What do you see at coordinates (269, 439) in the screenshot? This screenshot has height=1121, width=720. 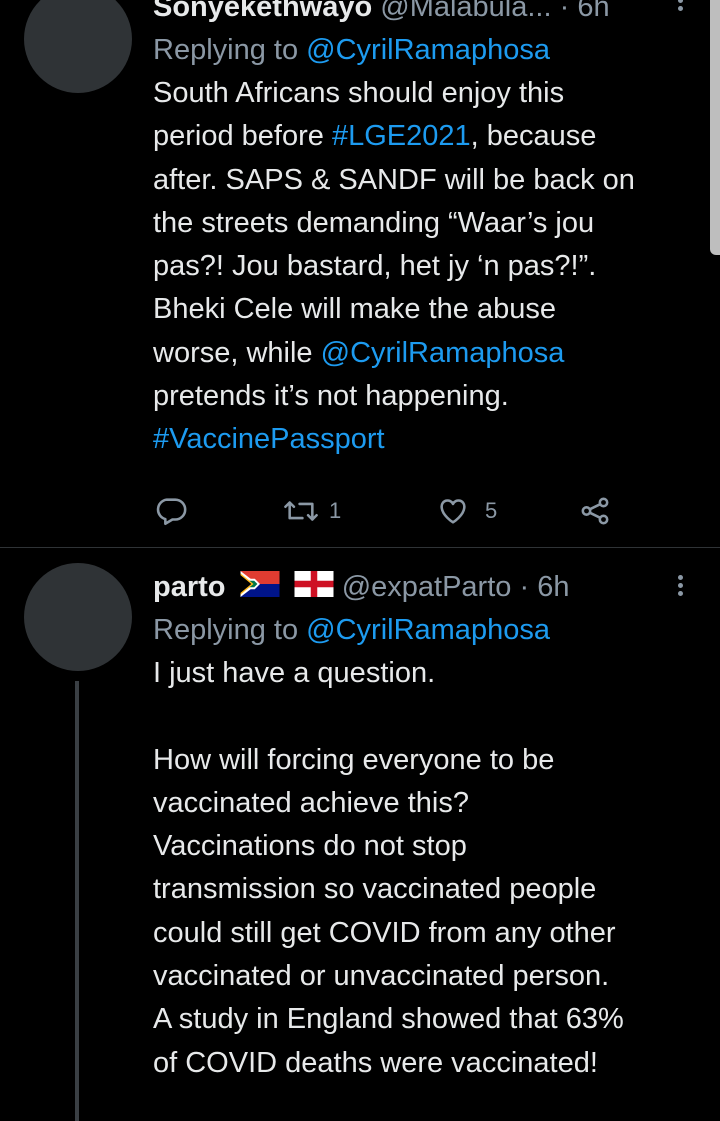 I see `hashtag-link: #VaccinePassport` at bounding box center [269, 439].